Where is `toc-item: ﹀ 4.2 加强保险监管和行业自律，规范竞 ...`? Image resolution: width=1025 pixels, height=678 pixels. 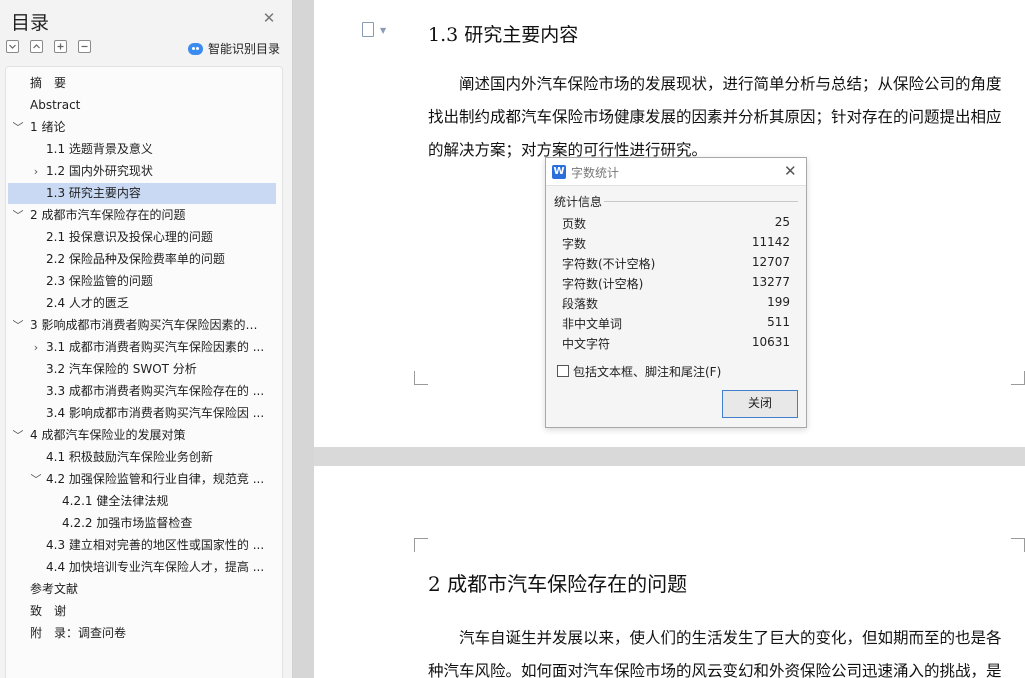 toc-item: ﹀ 4.2 加强保险监管和行业自律，规范竞 ... is located at coordinates (142, 479).